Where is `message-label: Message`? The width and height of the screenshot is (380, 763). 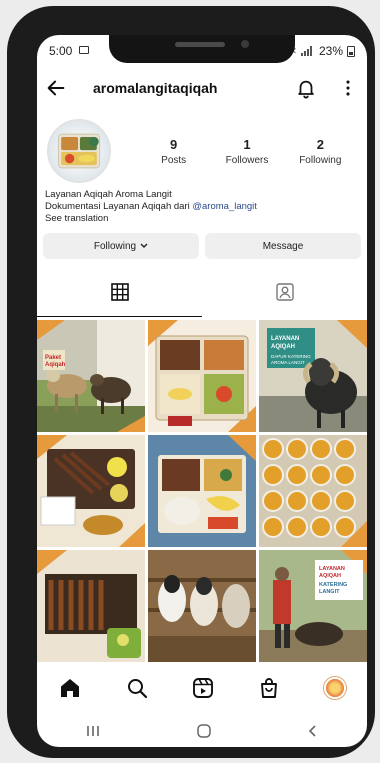 message-label: Message is located at coordinates (283, 246).